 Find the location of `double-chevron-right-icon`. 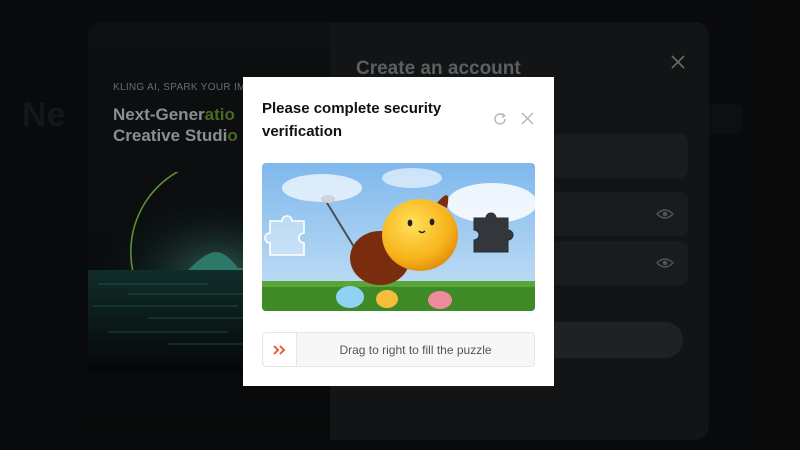

double-chevron-right-icon is located at coordinates (278, 349).